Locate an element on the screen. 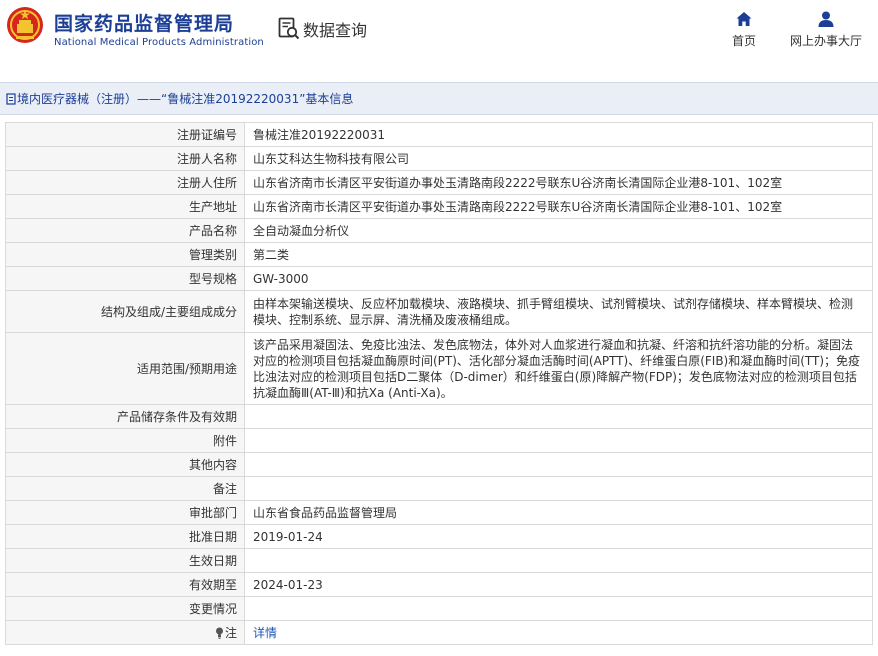 The height and width of the screenshot is (656, 878). row-label: 审批部门 is located at coordinates (125, 512).